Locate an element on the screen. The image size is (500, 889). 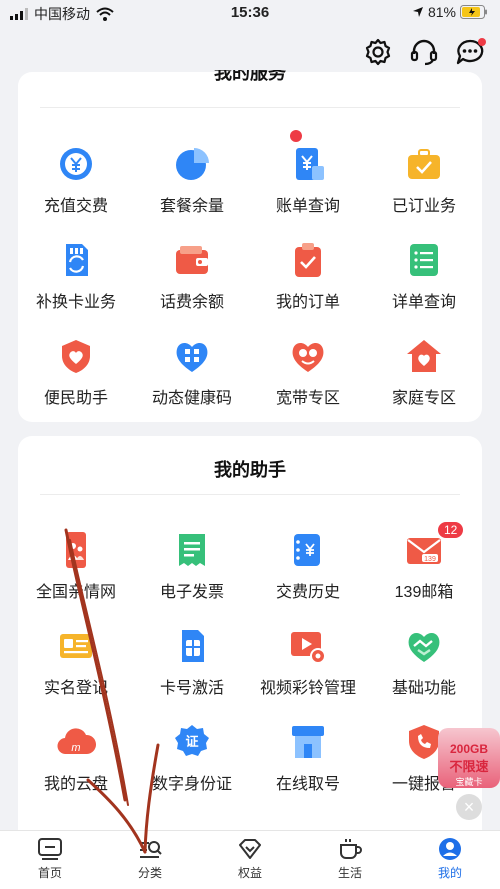
gear-icon is located at coordinates (378, 52).